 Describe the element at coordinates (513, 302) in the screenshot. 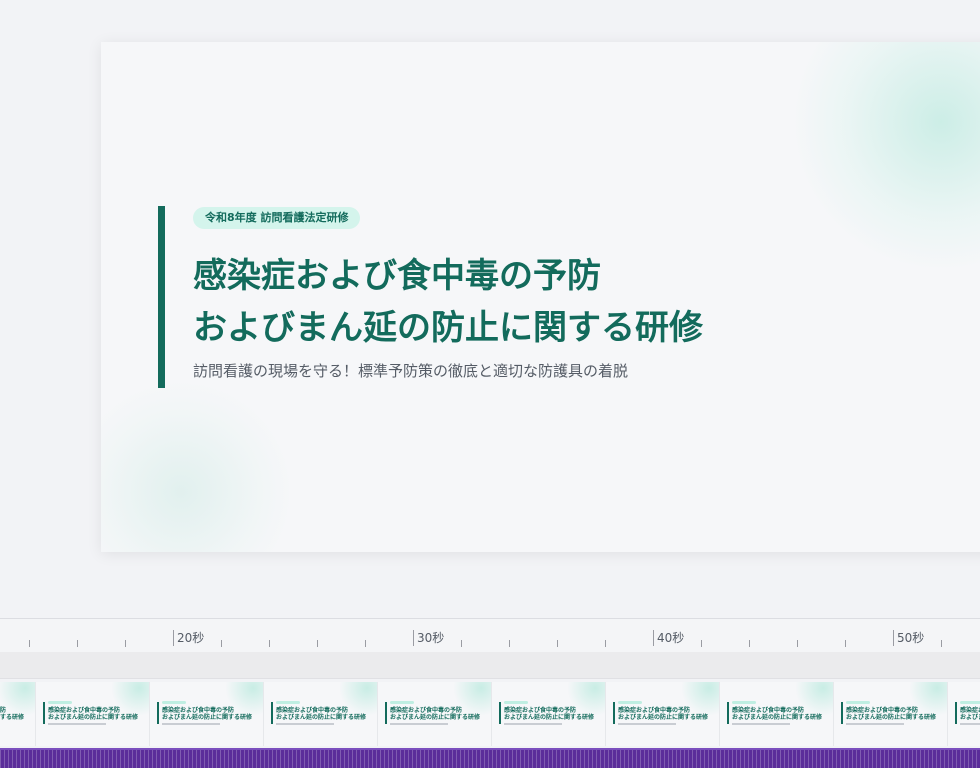

I see `slide-title: 感染症および食中毒の予防 およびまん延の防止に関する研修` at that location.